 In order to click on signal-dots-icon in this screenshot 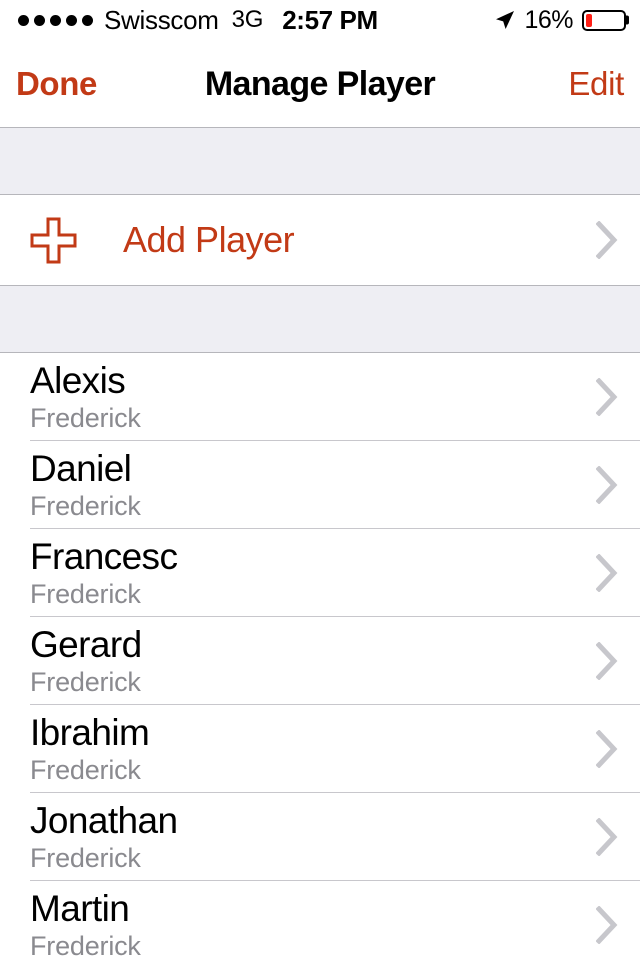, I will do `click(55, 20)`.